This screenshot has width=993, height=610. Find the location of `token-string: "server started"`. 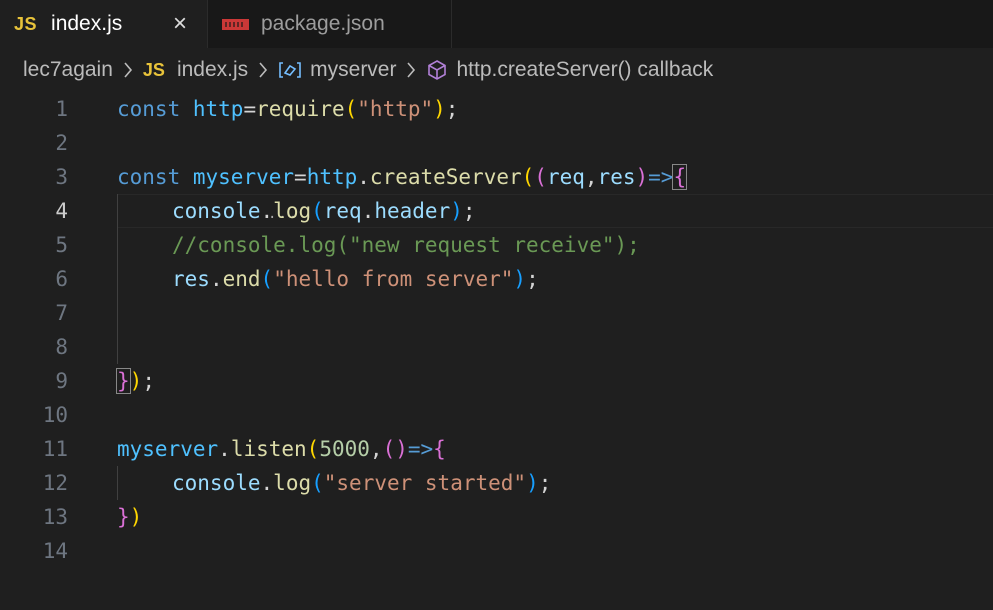

token-string: "server started" is located at coordinates (425, 483).